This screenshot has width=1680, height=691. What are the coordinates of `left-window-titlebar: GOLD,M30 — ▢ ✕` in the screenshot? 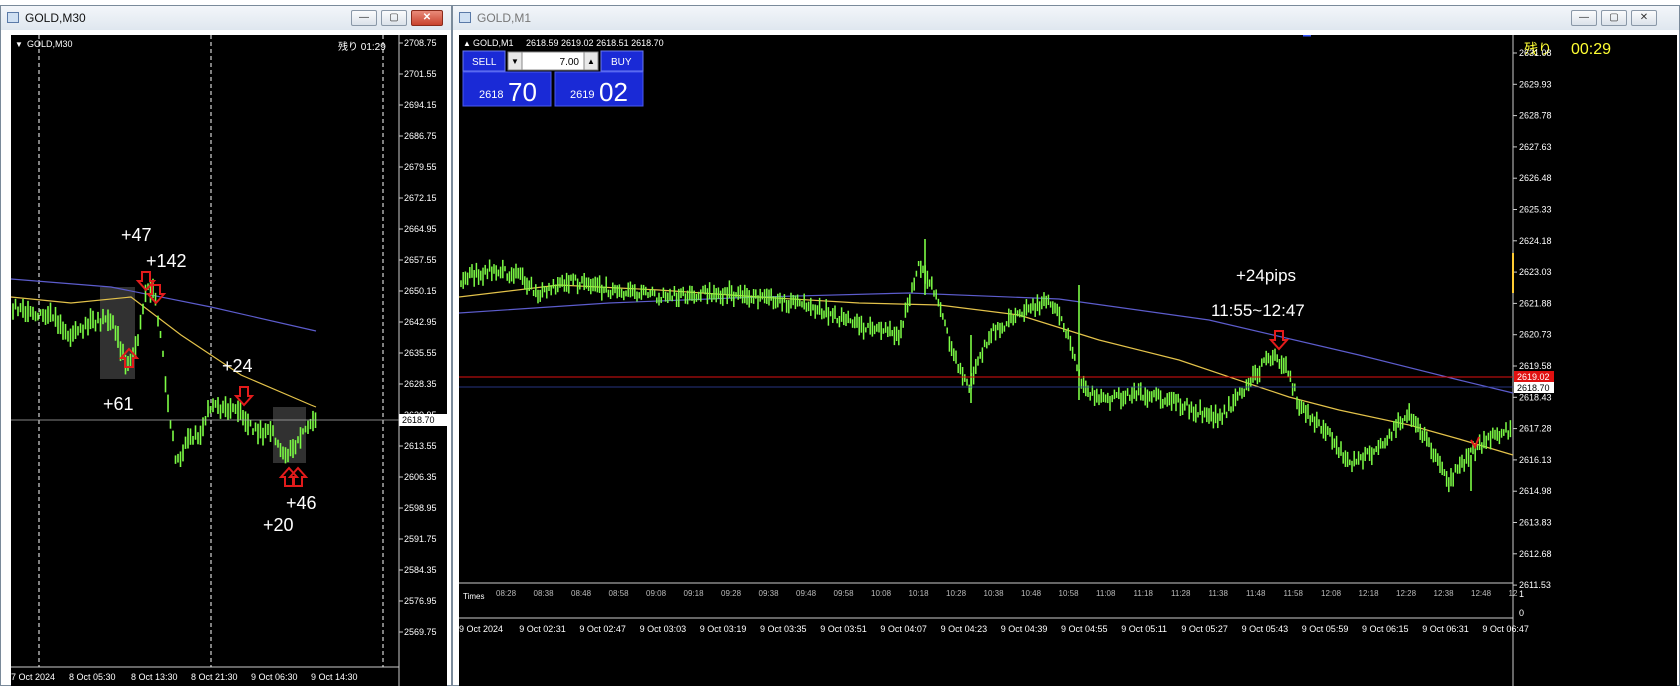 It's located at (226, 18).